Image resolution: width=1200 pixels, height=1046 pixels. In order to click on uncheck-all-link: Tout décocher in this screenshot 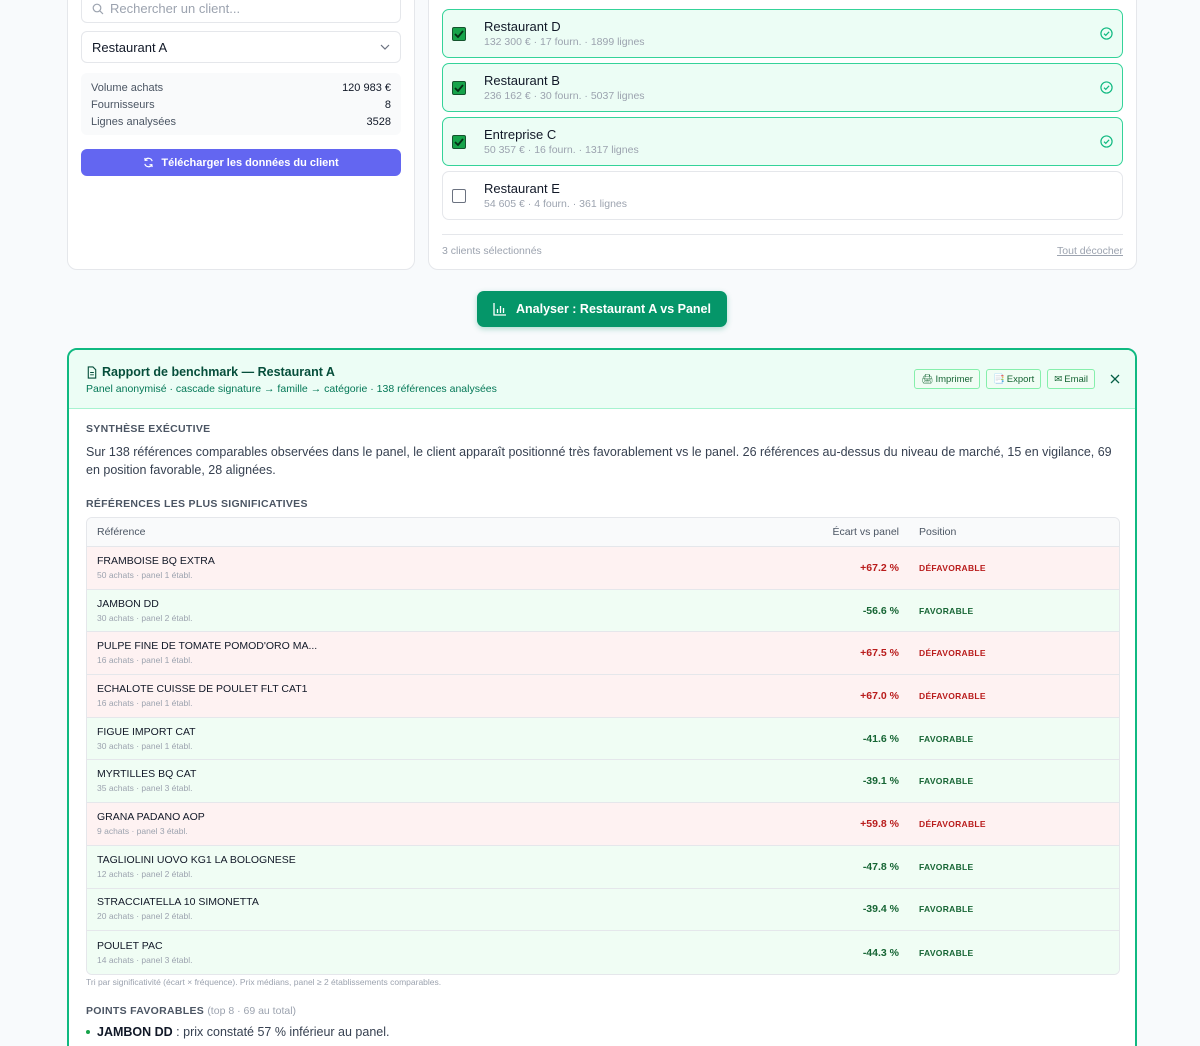, I will do `click(1090, 251)`.